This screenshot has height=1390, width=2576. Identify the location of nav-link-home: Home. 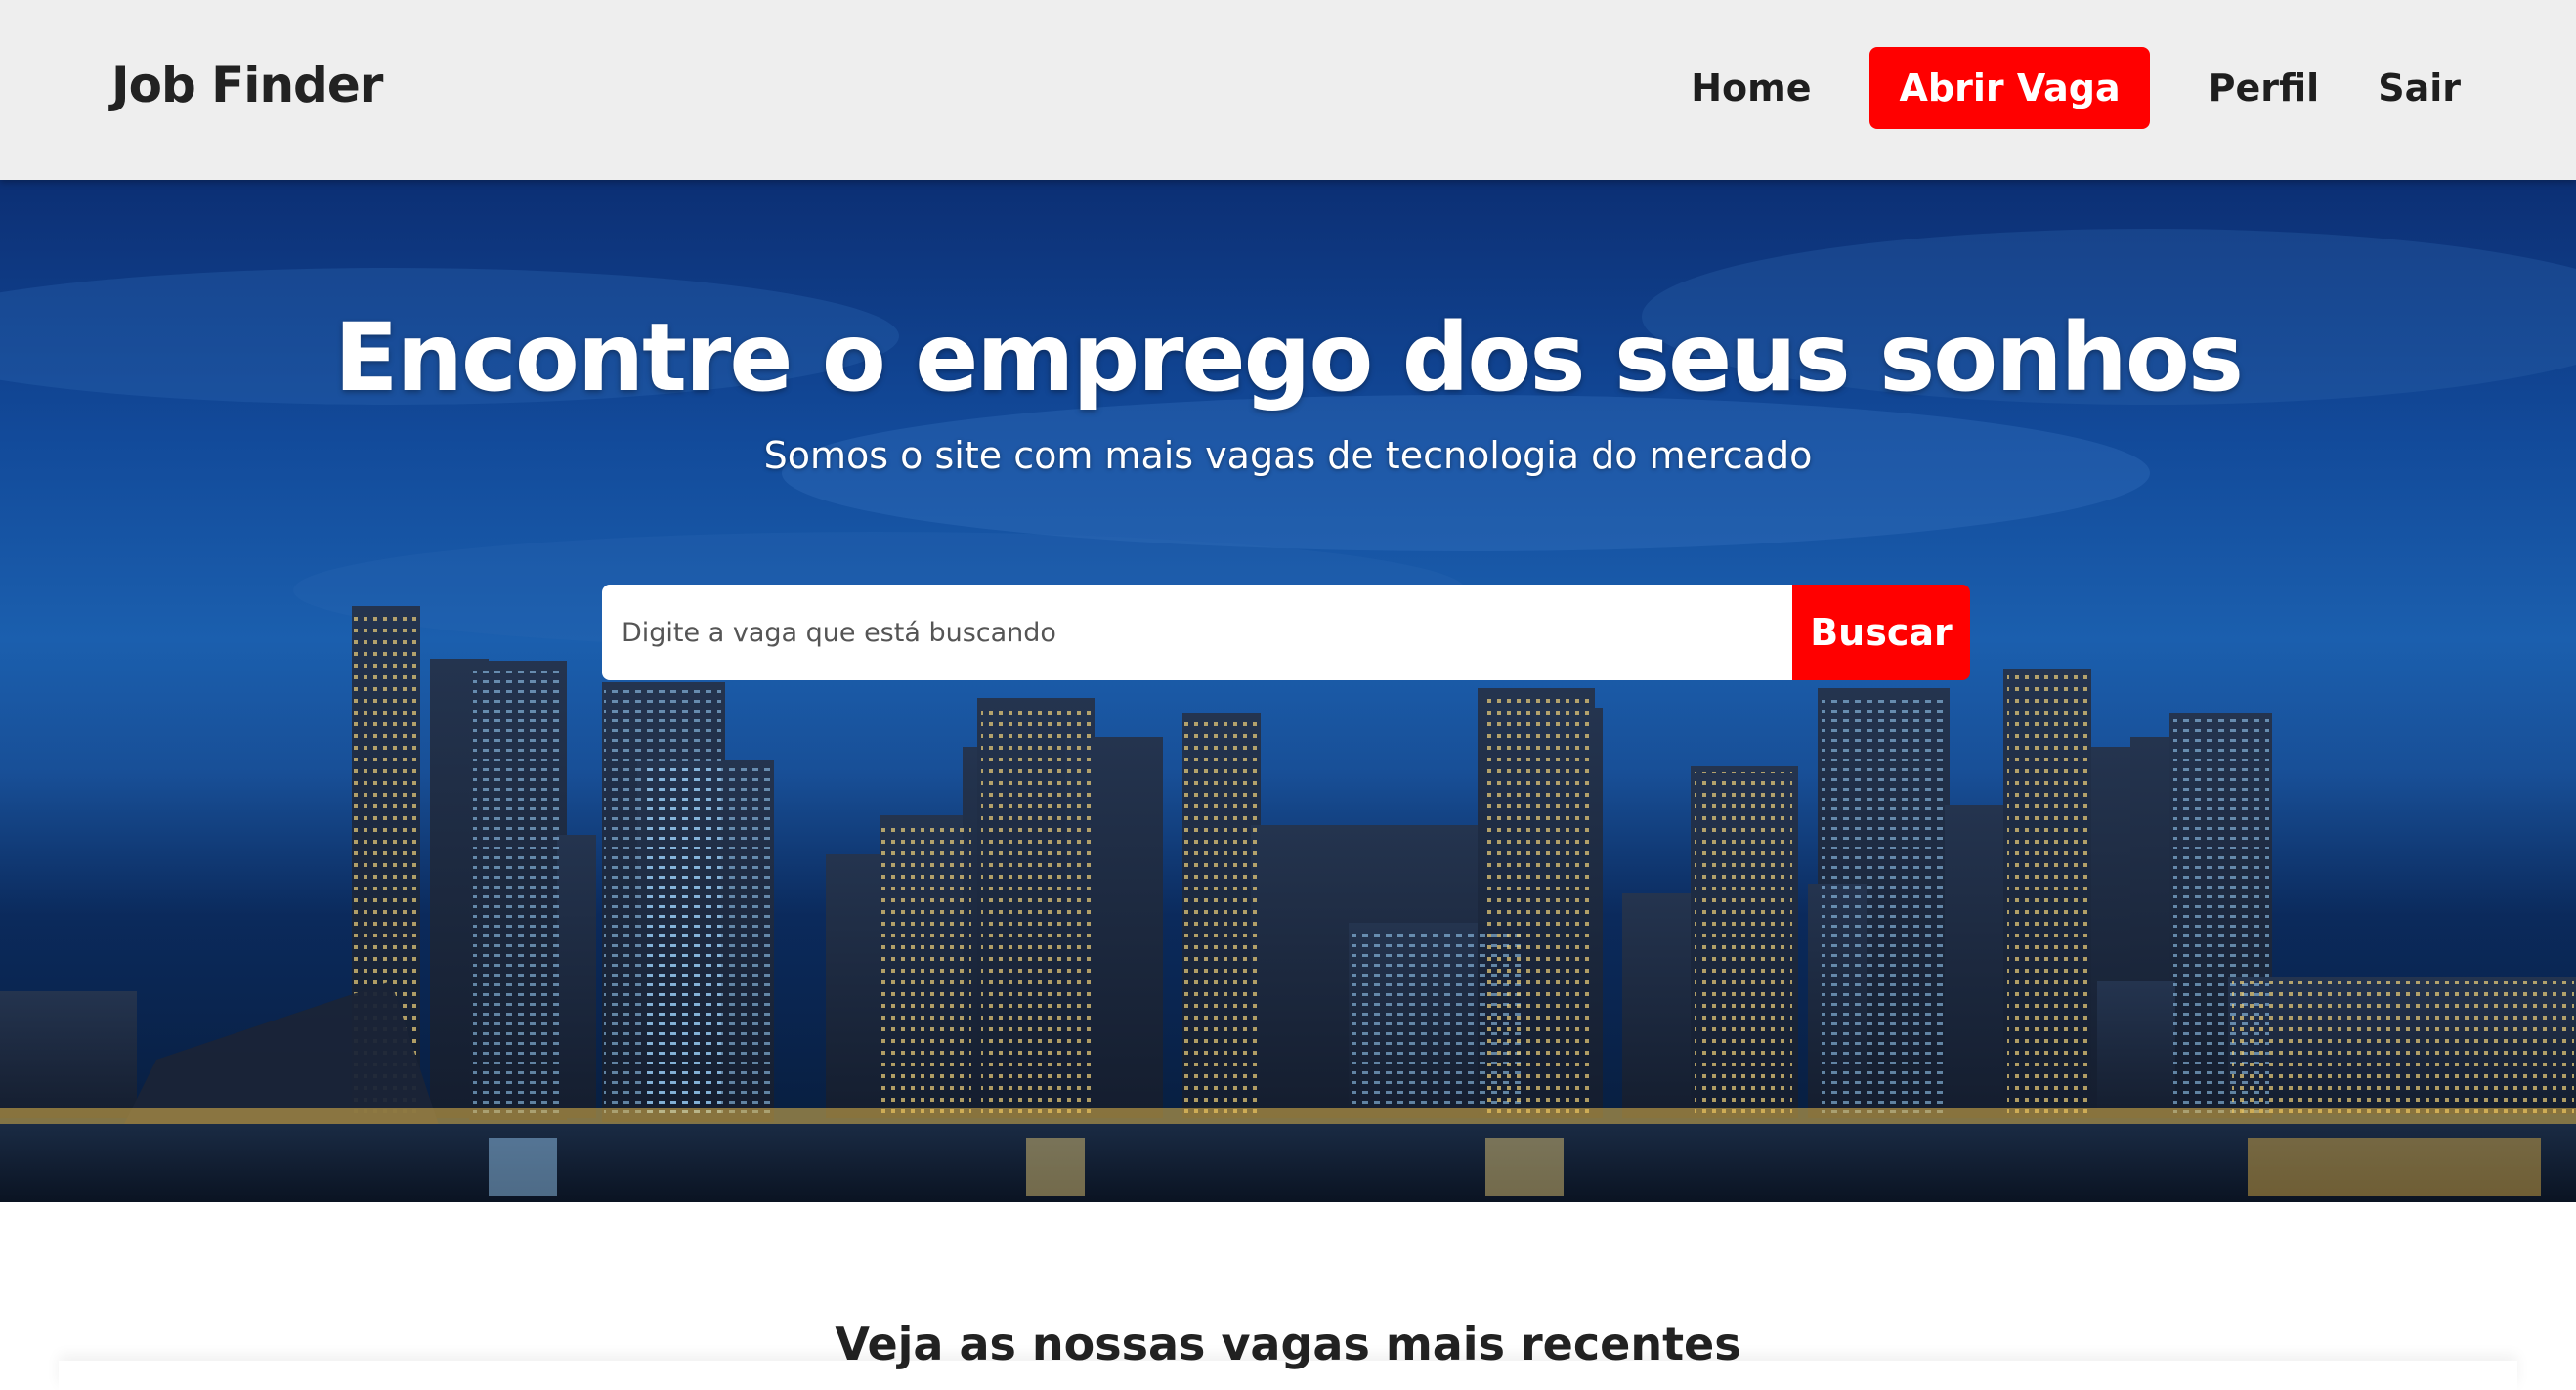
(1751, 87).